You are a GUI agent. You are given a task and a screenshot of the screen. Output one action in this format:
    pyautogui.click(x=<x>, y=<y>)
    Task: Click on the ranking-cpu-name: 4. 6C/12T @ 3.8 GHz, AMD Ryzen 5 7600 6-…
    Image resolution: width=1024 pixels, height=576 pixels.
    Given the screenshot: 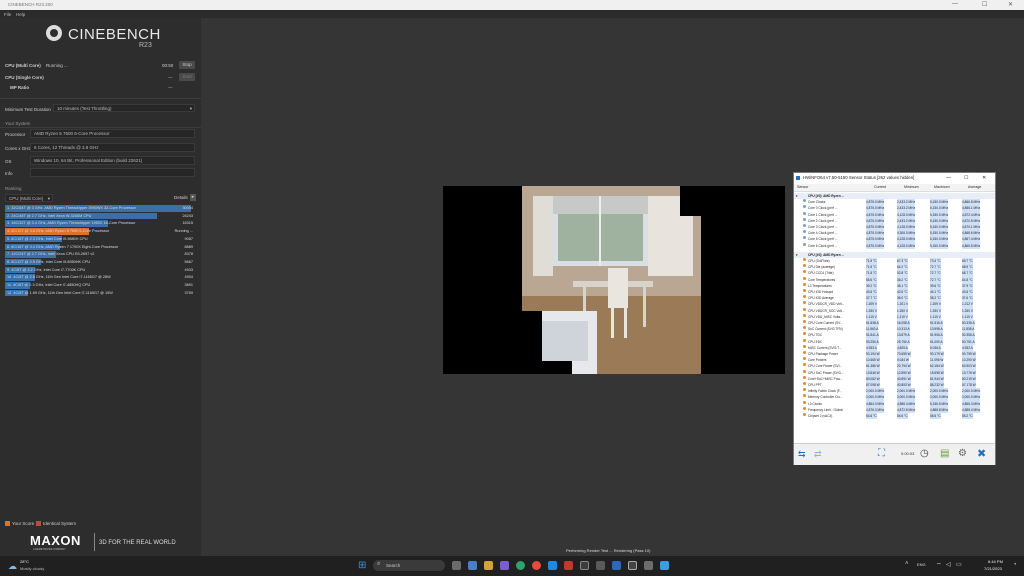 What is the action you would take?
    pyautogui.click(x=58, y=231)
    